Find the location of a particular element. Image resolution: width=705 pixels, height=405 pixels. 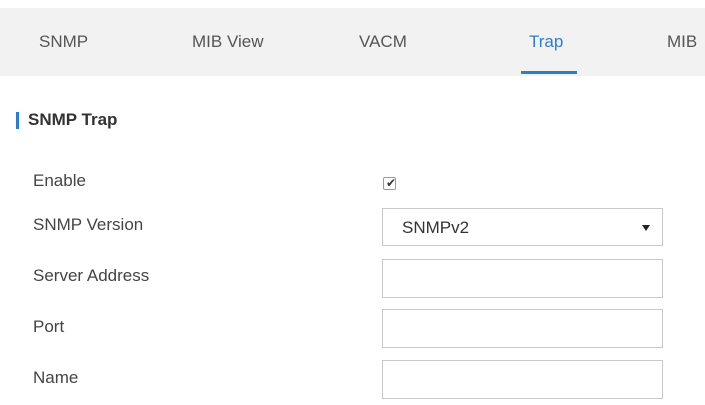

tab-snmp: SNMP is located at coordinates (63, 42).